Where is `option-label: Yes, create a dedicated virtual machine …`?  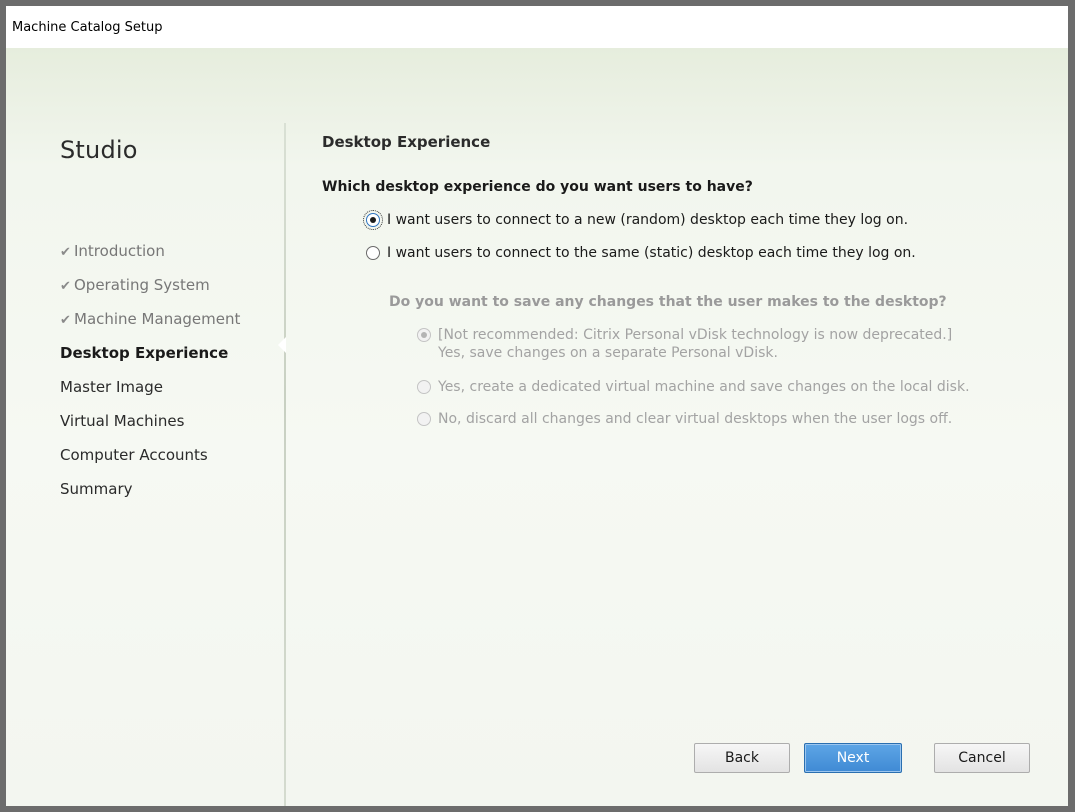 option-label: Yes, create a dedicated virtual machine … is located at coordinates (704, 387).